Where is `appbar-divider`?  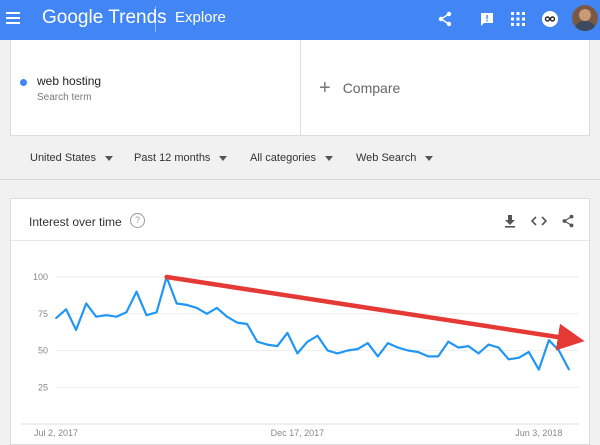 appbar-divider is located at coordinates (155, 19).